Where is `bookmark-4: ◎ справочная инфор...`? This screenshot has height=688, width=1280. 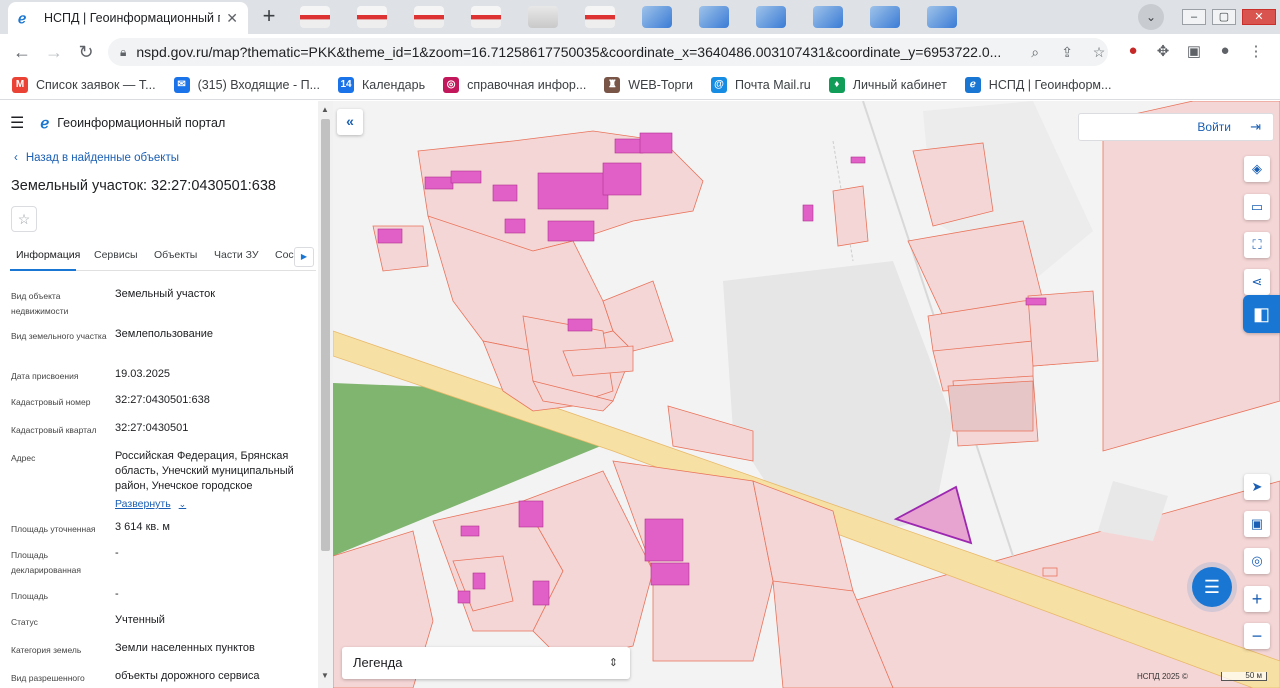 bookmark-4: ◎ справочная инфор... is located at coordinates (515, 84).